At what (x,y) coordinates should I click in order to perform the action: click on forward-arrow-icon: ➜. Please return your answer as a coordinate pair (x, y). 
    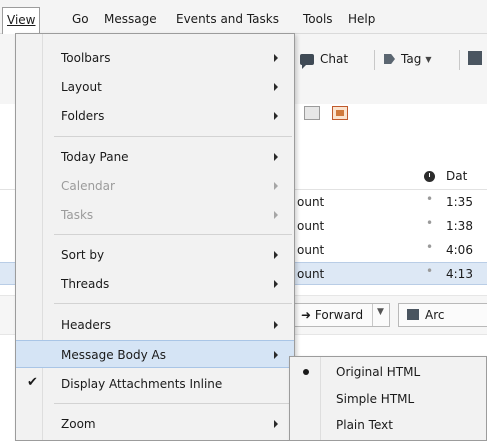
    Looking at the image, I should click on (306, 315).